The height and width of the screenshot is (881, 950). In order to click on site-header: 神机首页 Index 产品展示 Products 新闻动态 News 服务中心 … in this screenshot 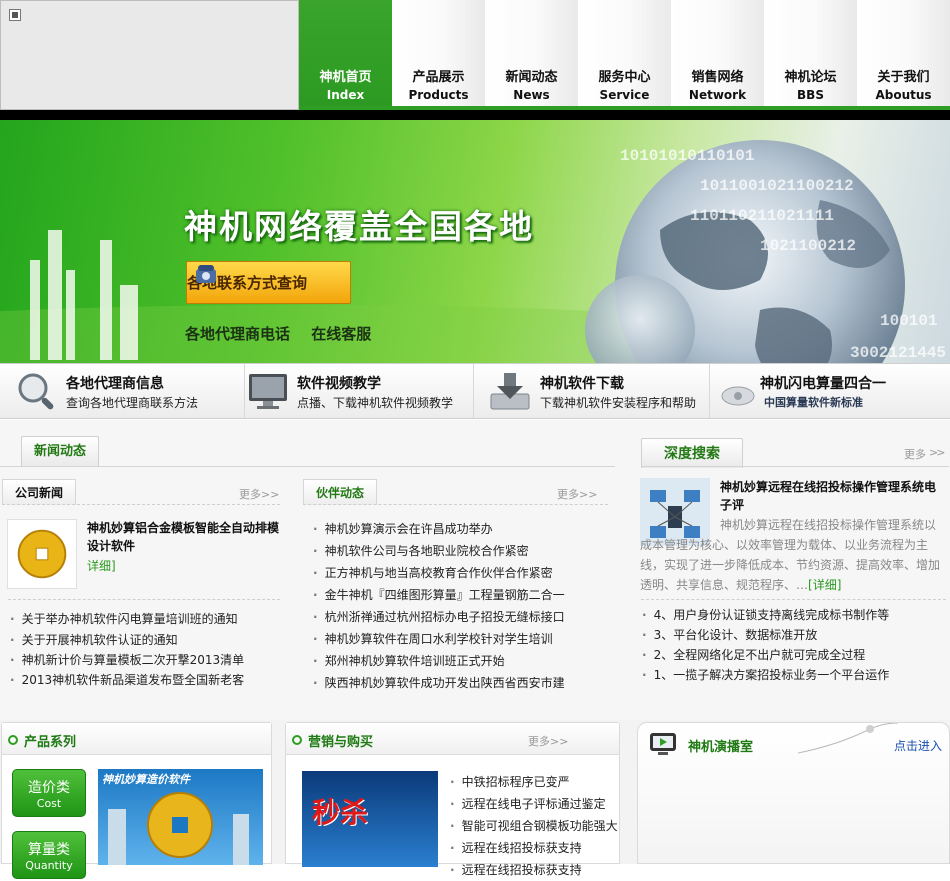, I will do `click(475, 55)`.